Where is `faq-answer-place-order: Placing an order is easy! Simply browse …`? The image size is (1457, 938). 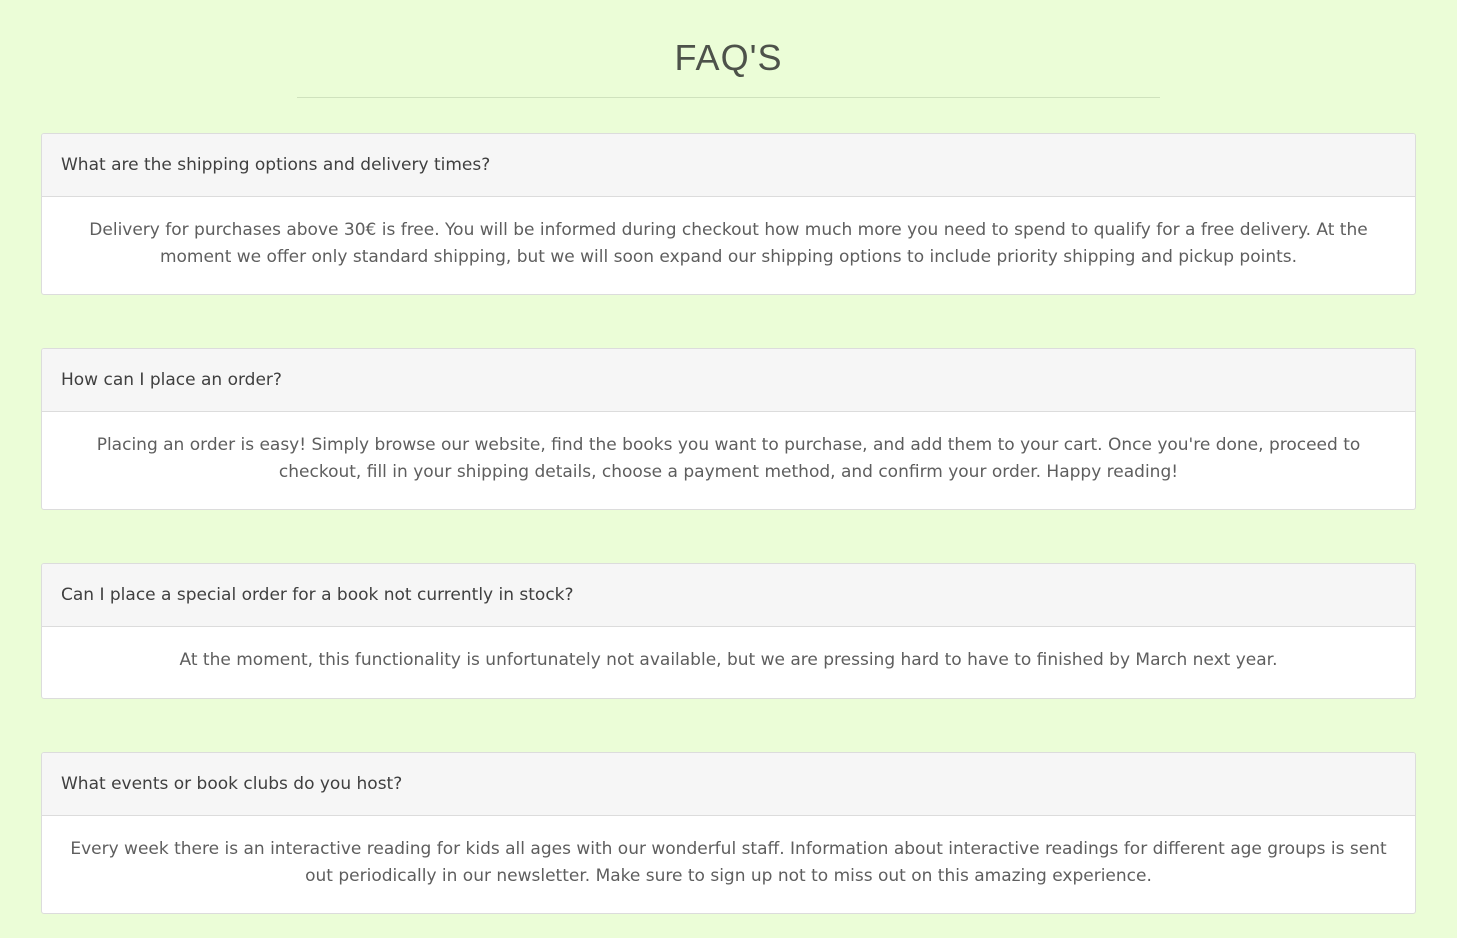
faq-answer-place-order: Placing an order is easy! Simply browse … is located at coordinates (728, 458).